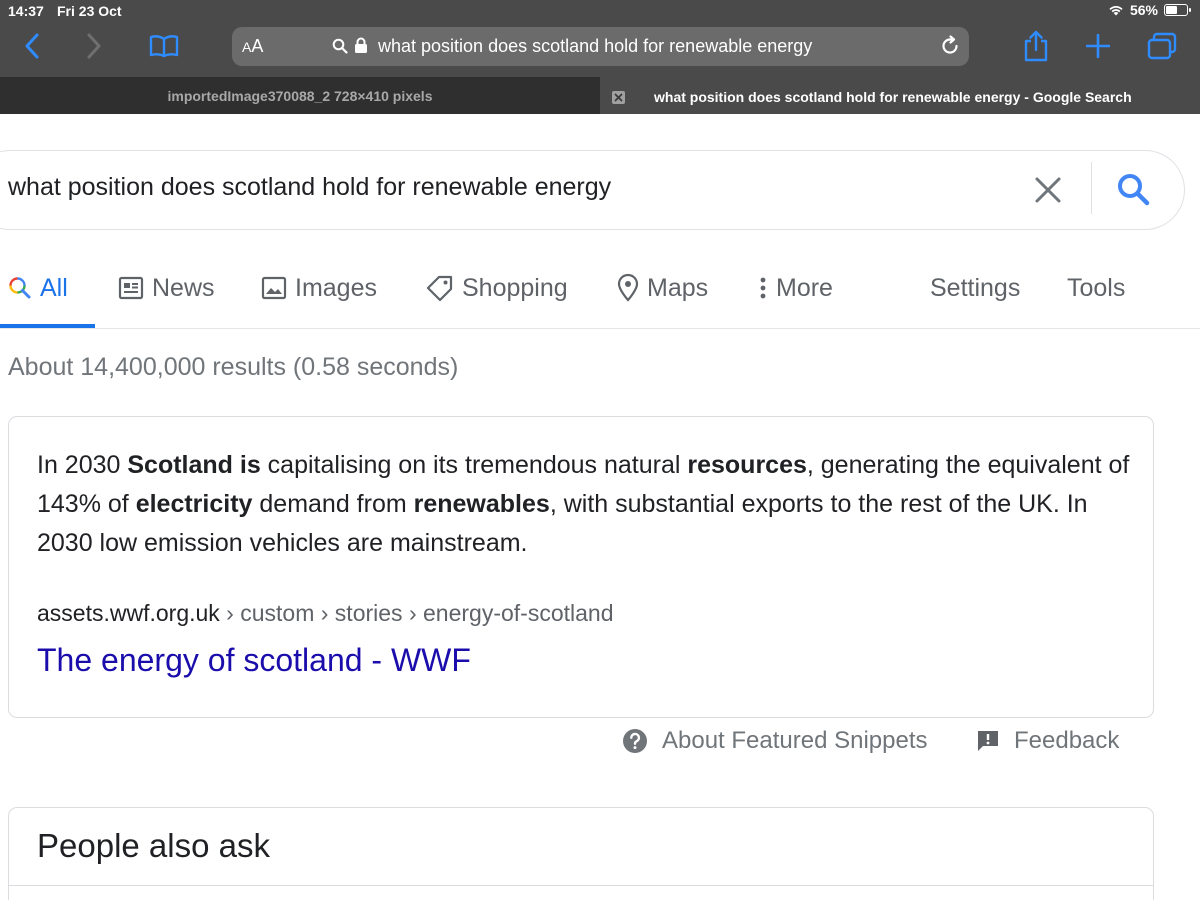 Image resolution: width=1200 pixels, height=900 pixels. I want to click on tab-maps: Maps, so click(662, 288).